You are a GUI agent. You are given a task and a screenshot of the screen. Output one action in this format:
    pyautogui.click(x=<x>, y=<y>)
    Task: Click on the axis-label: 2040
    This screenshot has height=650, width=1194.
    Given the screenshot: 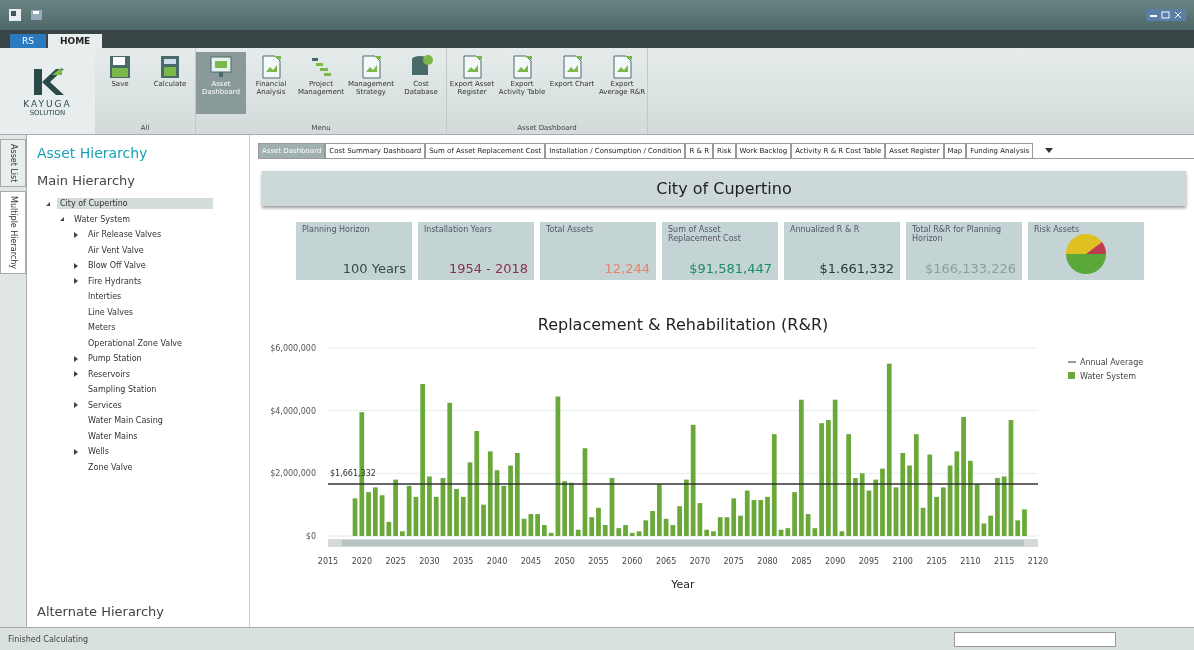 What is the action you would take?
    pyautogui.click(x=497, y=561)
    